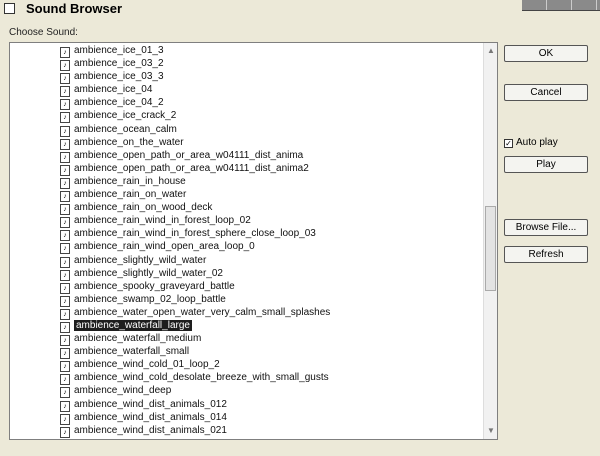 The image size is (600, 456). What do you see at coordinates (150, 417) in the screenshot?
I see `sound-name: ambience_wind_dist_animals_014` at bounding box center [150, 417].